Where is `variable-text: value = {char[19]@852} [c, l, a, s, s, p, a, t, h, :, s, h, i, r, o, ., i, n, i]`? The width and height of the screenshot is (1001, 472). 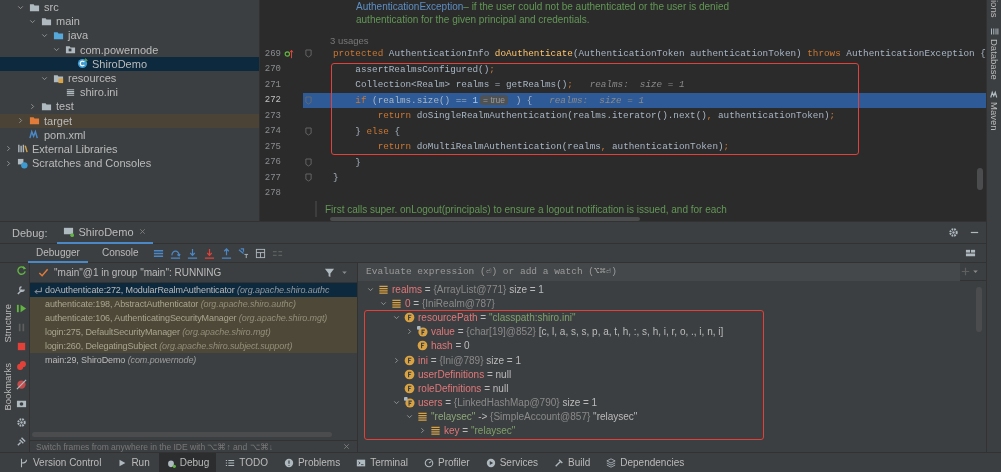 variable-text: value = {char[19]@852} [c, l, a, s, s, p, a, t, h, :, s, h, i, r, o, ., i, n, i] is located at coordinates (577, 332).